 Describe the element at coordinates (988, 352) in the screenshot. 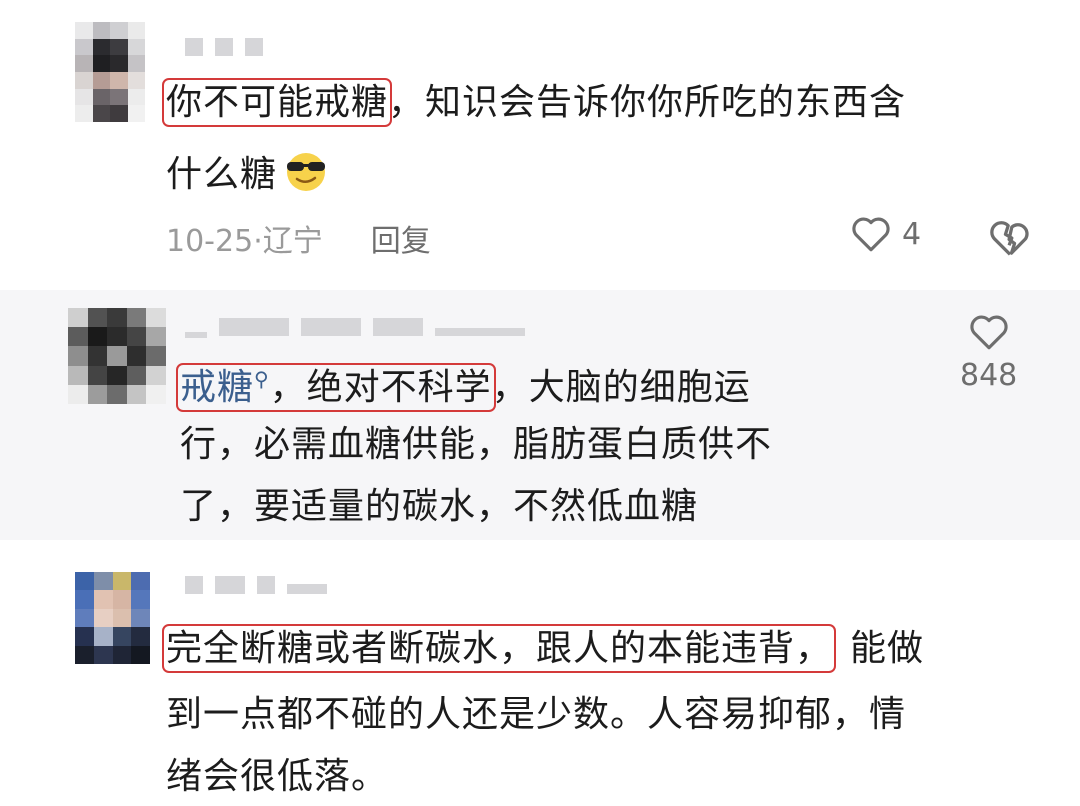

I see `like-button: 848` at that location.